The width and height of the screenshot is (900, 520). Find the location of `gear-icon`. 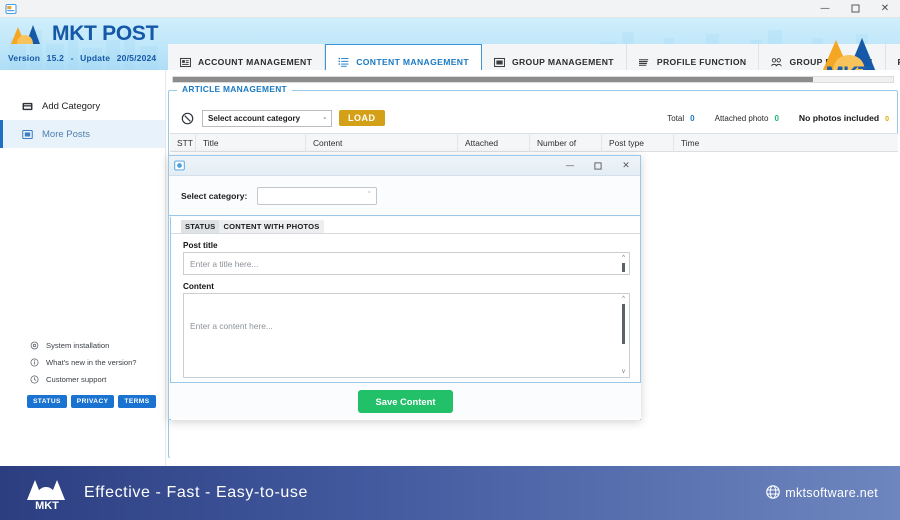

gear-icon is located at coordinates (34, 345).